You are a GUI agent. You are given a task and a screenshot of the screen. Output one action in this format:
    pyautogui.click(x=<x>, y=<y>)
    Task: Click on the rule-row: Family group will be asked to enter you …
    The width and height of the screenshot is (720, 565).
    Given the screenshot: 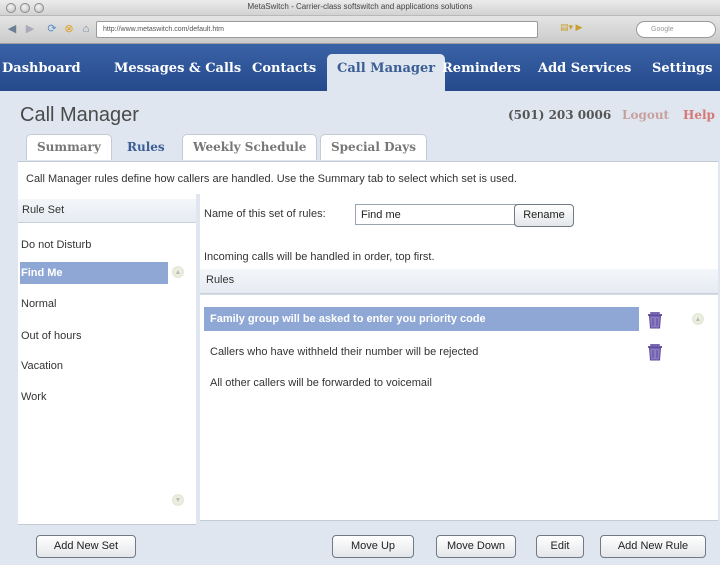 What is the action you would take?
    pyautogui.click(x=421, y=319)
    